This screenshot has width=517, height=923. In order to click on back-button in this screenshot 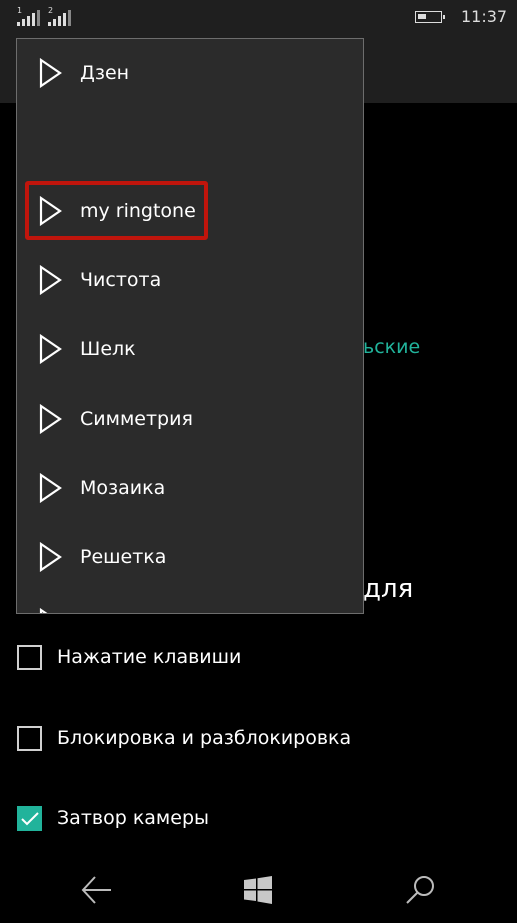, I will do `click(97, 890)`.